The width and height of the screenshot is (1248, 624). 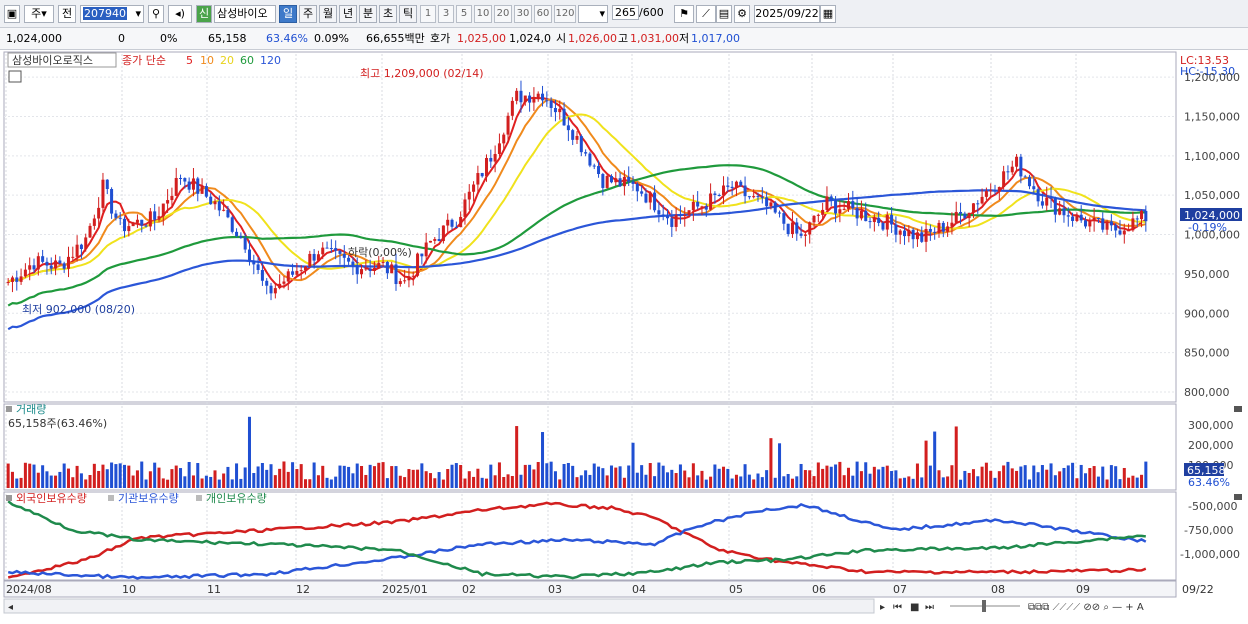 What do you see at coordinates (593, 14) in the screenshot?
I see `interval-dropdown: ▾` at bounding box center [593, 14].